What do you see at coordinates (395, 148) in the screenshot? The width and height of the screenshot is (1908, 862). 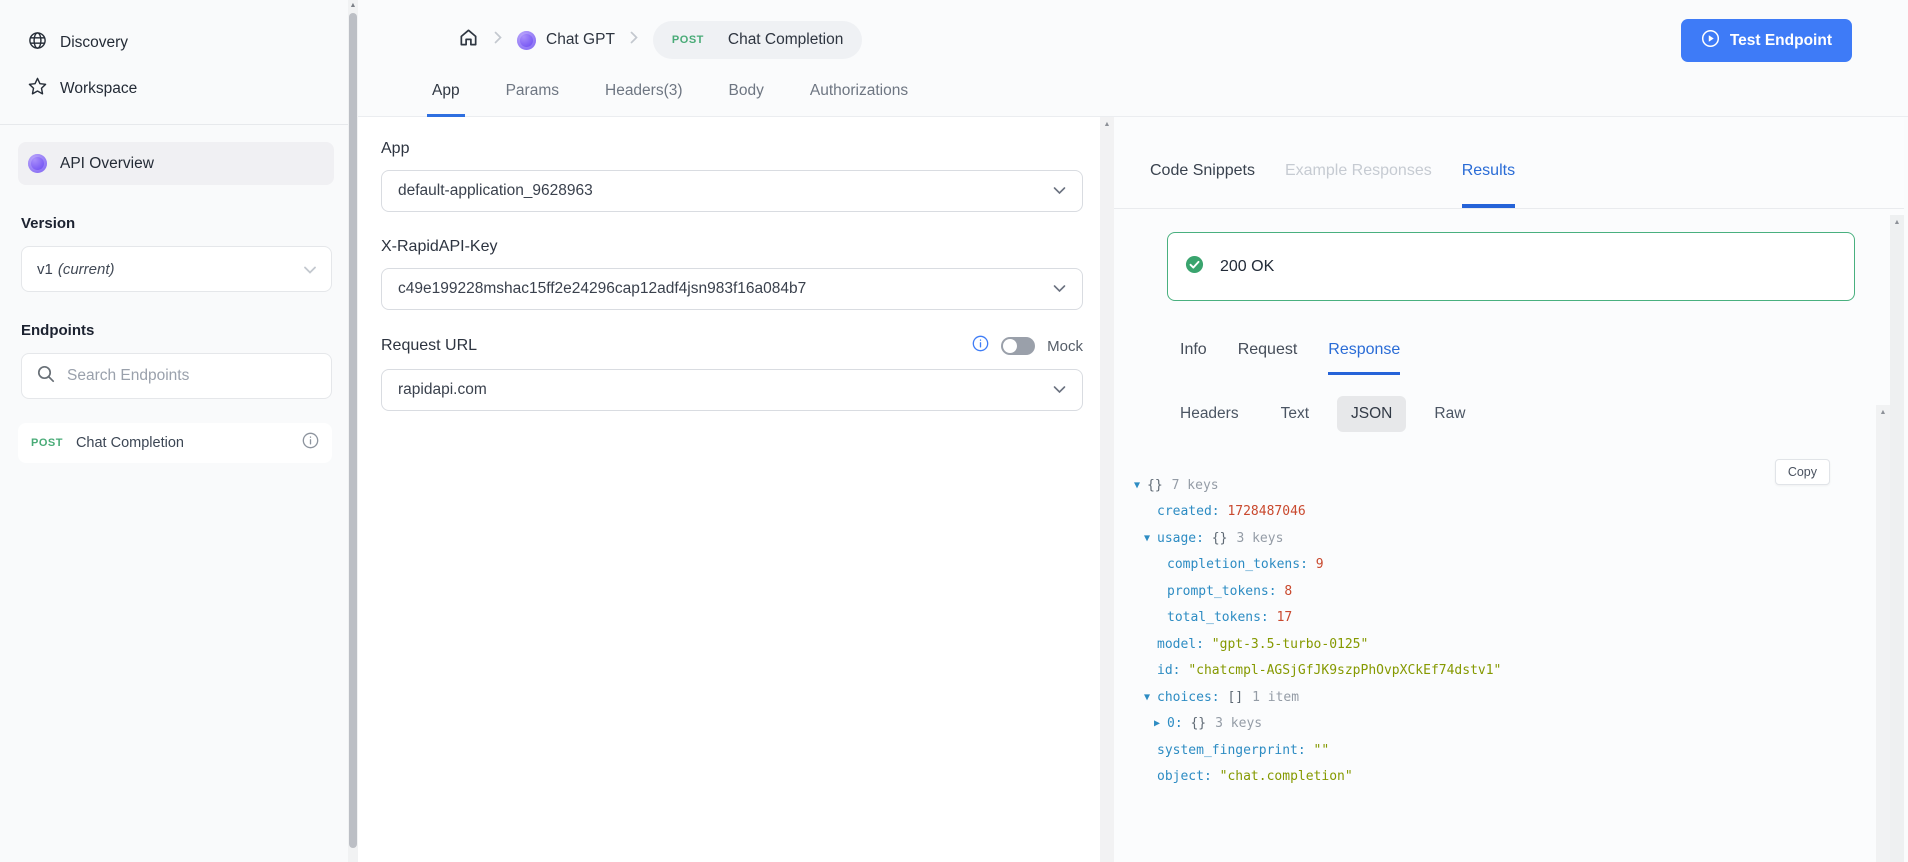 I see `app-field-label: App` at bounding box center [395, 148].